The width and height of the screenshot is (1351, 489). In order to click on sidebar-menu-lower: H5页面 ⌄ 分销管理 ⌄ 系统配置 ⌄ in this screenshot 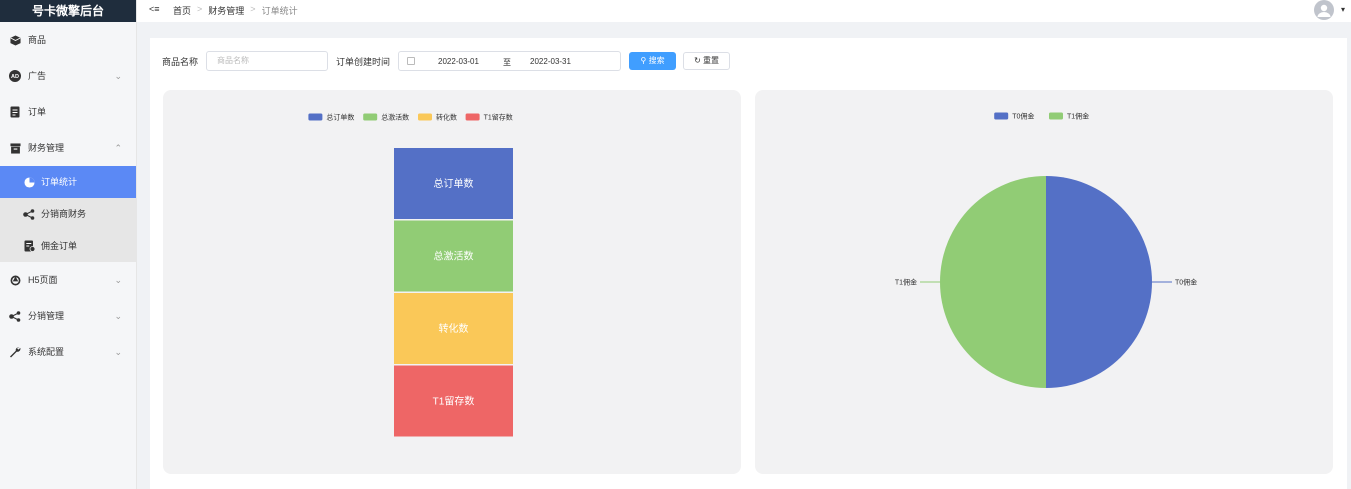, I will do `click(68, 316)`.